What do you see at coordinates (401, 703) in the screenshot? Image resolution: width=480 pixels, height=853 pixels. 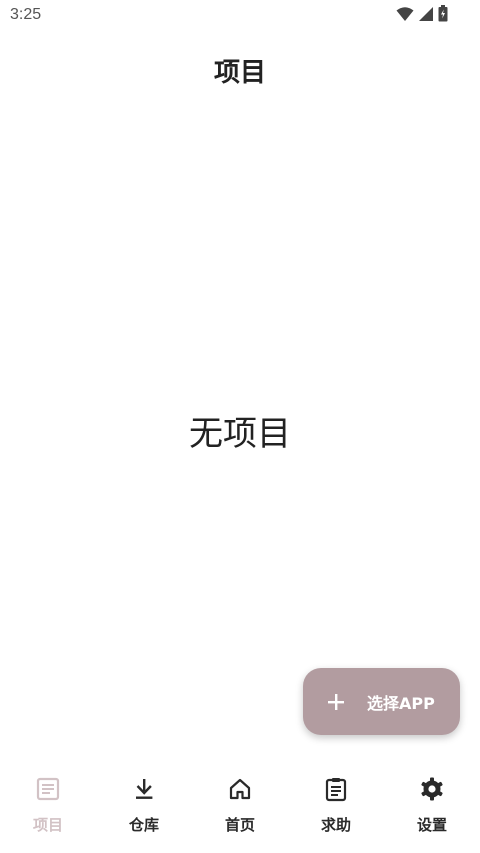 I see `select-app-label: 选择APP` at bounding box center [401, 703].